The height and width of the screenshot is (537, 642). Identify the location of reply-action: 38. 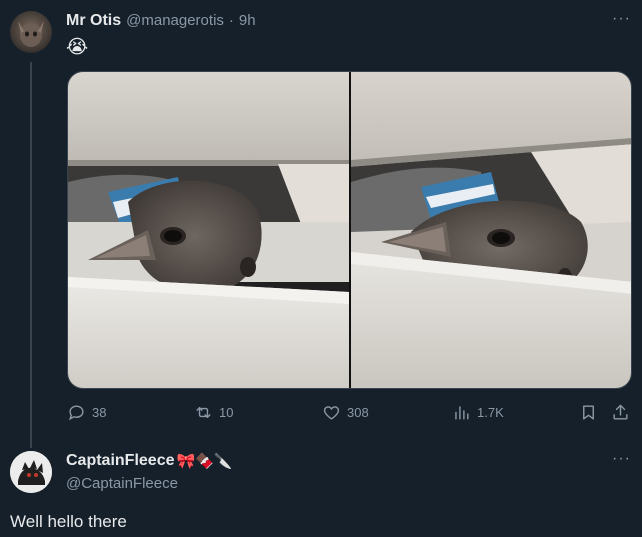
(86, 412).